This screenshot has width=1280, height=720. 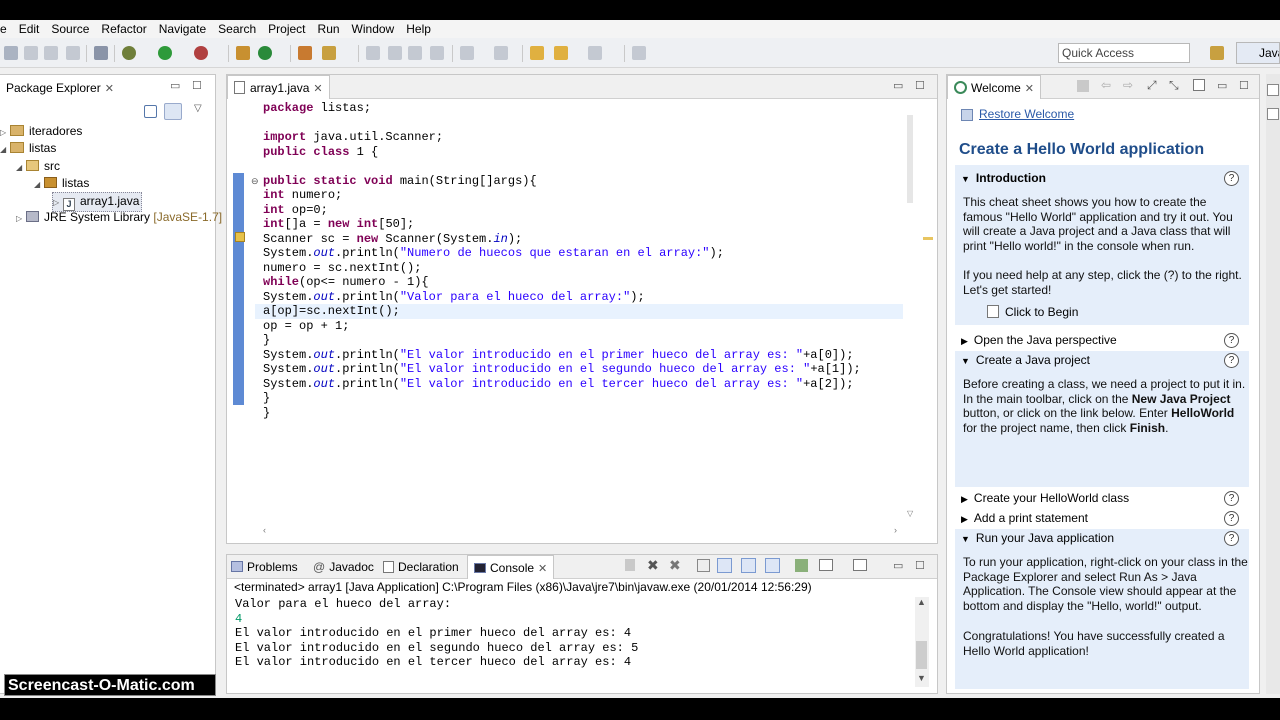 What do you see at coordinates (73, 53) in the screenshot?
I see `print-icon` at bounding box center [73, 53].